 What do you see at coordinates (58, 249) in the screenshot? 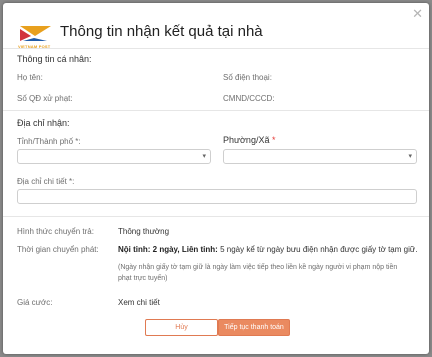
I see `delivery-time-label: Thời gian chuyển phát:` at bounding box center [58, 249].